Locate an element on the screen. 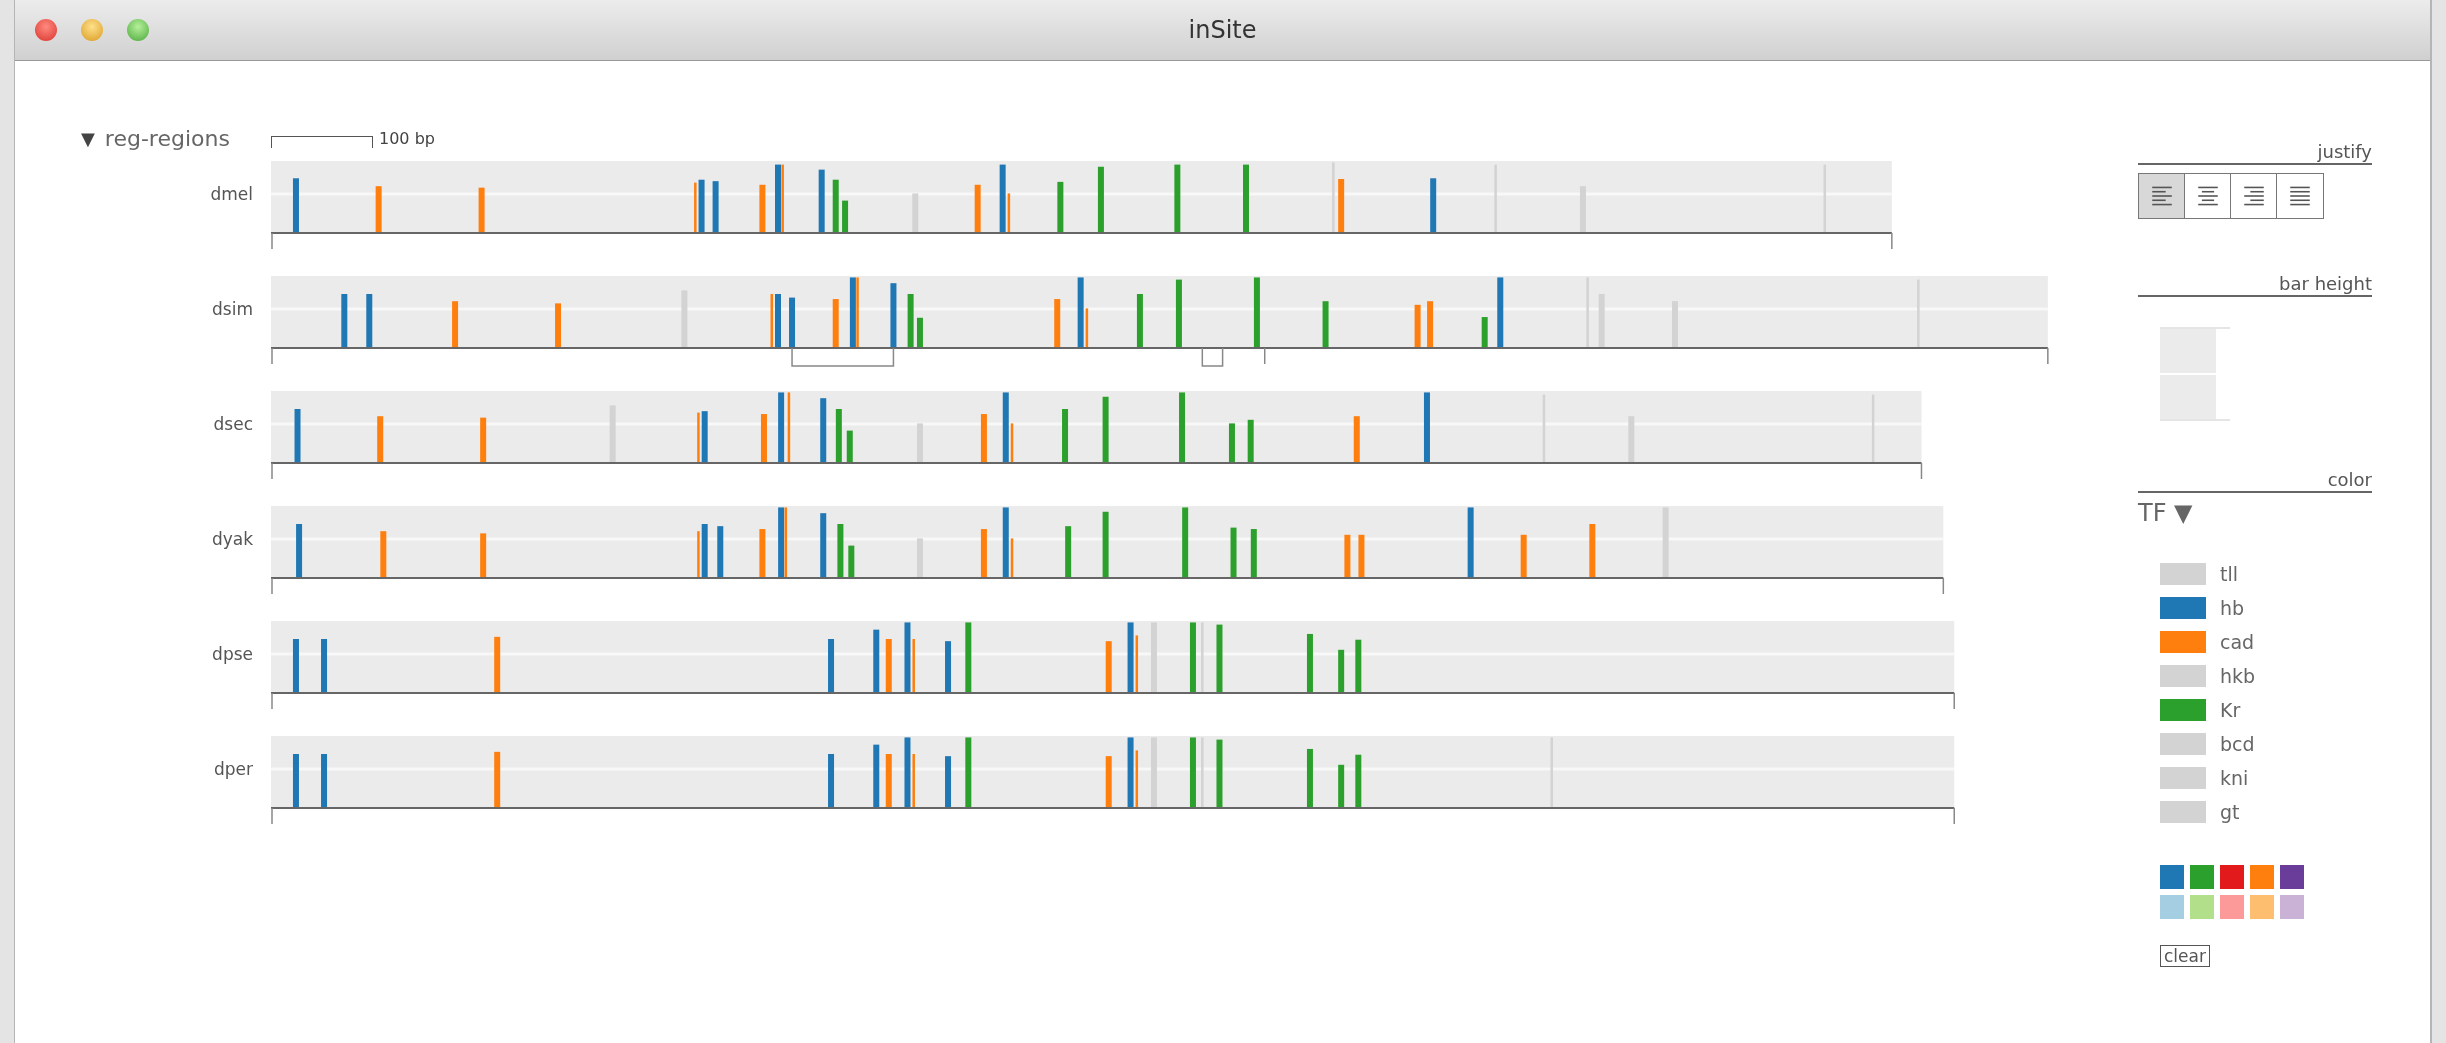 The image size is (2446, 1043). legend-label: kni is located at coordinates (2234, 778).